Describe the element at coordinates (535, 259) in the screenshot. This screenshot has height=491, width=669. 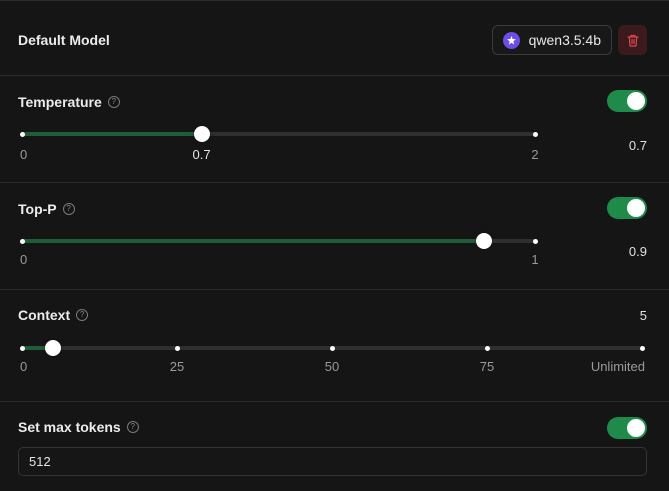
I see `slider-tick-label: 1` at that location.